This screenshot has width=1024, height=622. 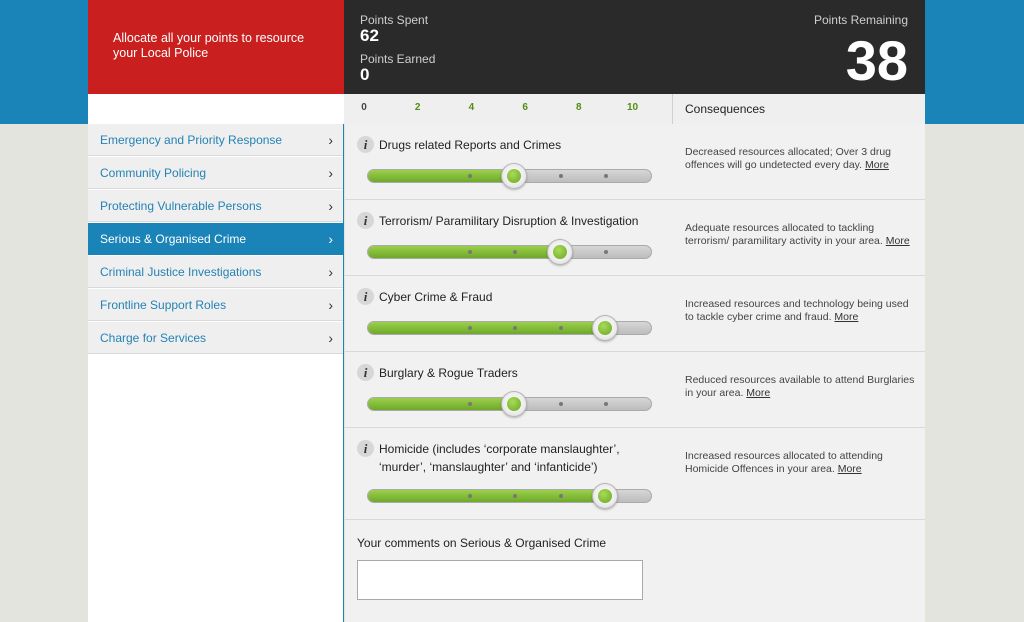 I want to click on scale-tick: 10, so click(x=632, y=107).